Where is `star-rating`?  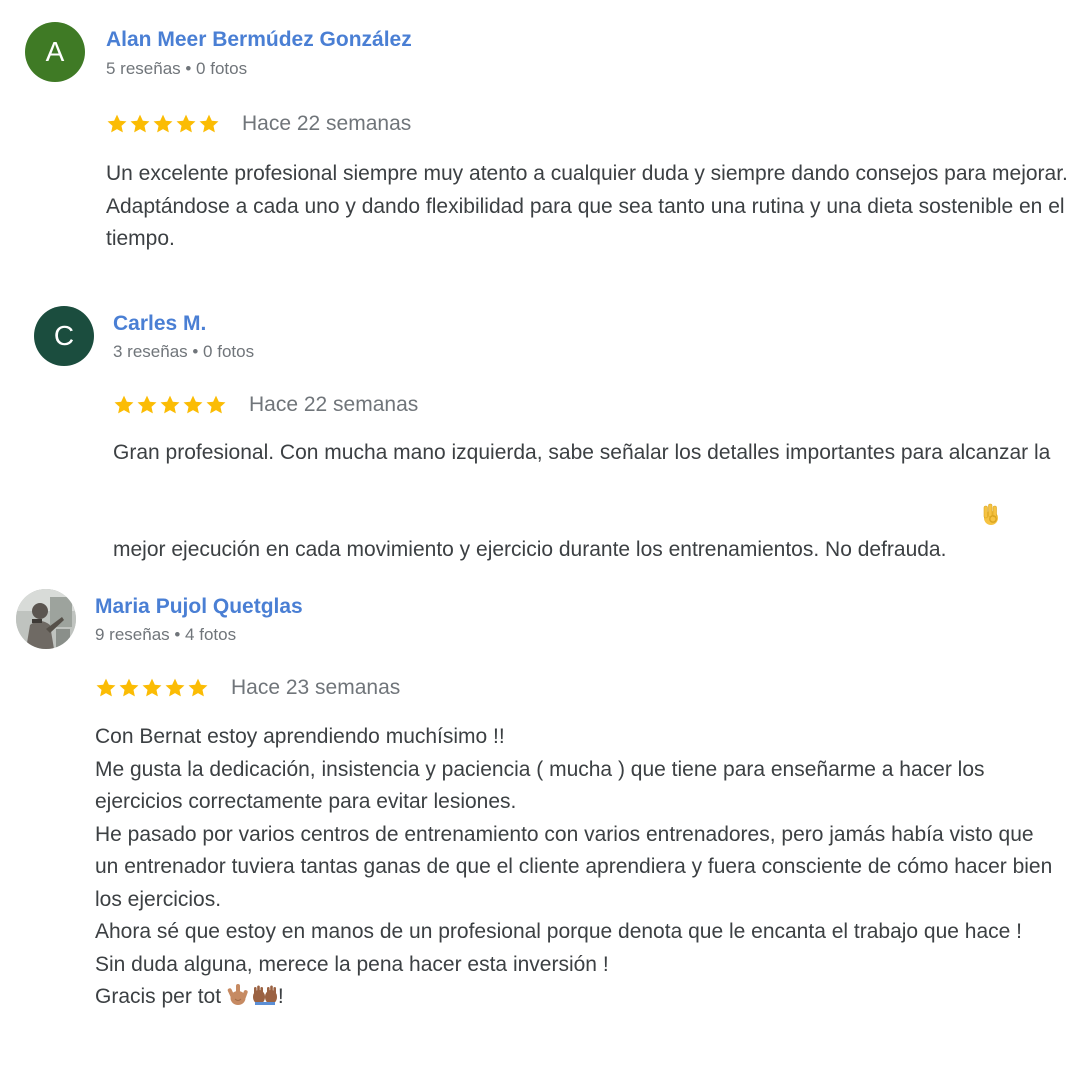
star-rating is located at coordinates (152, 688).